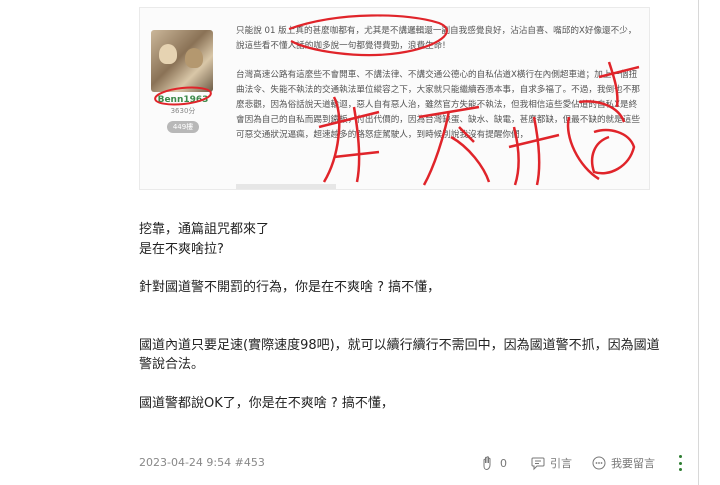  What do you see at coordinates (182, 61) in the screenshot?
I see `avatar` at bounding box center [182, 61].